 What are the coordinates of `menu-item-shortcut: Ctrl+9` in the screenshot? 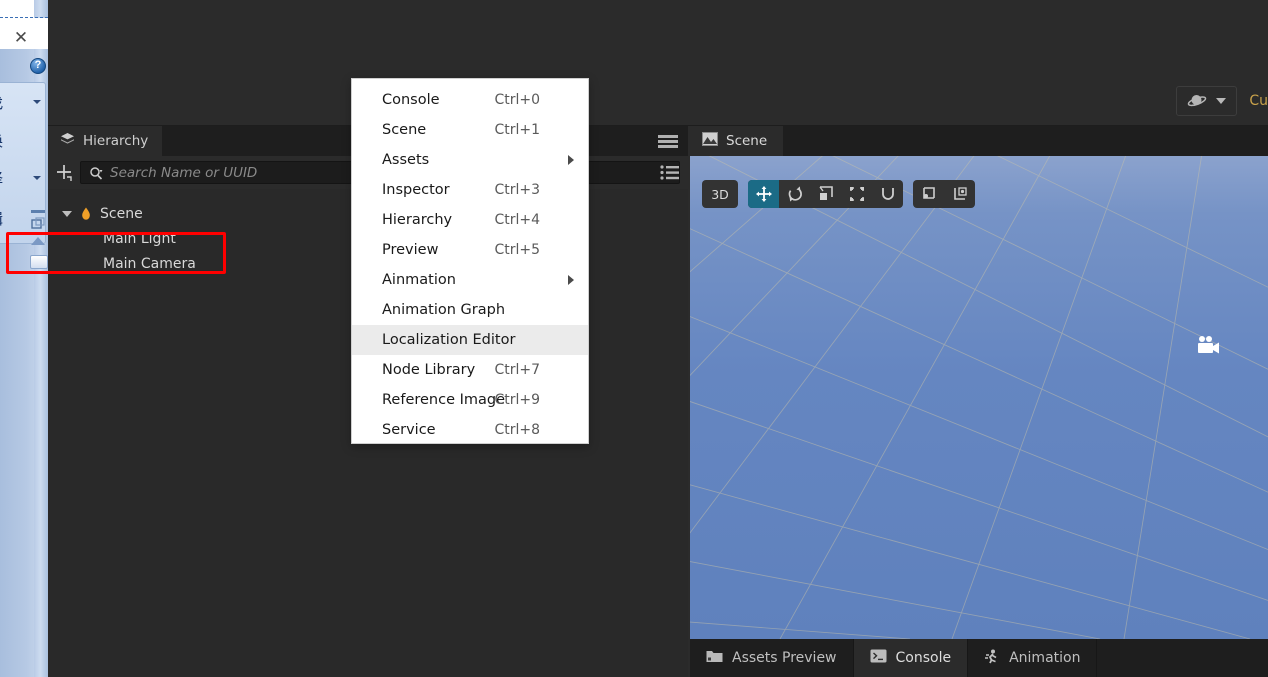 It's located at (517, 400).